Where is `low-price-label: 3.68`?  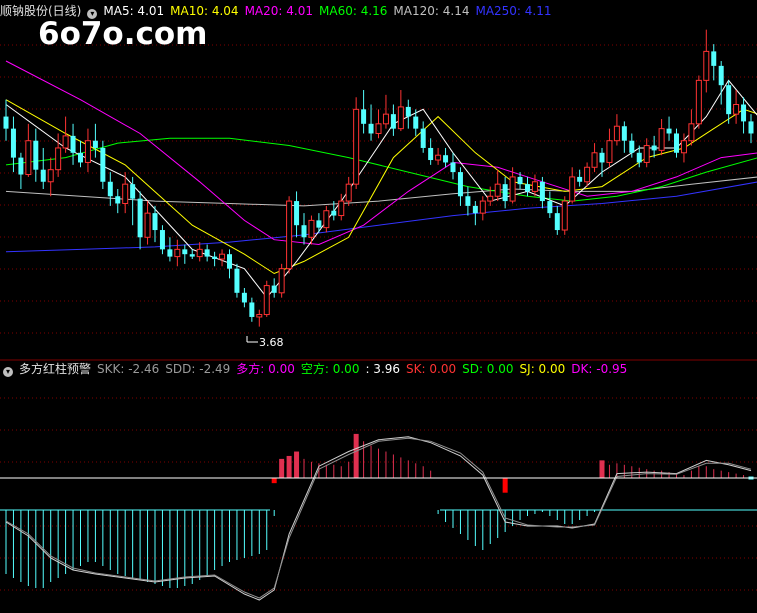 low-price-label: 3.68 is located at coordinates (271, 342).